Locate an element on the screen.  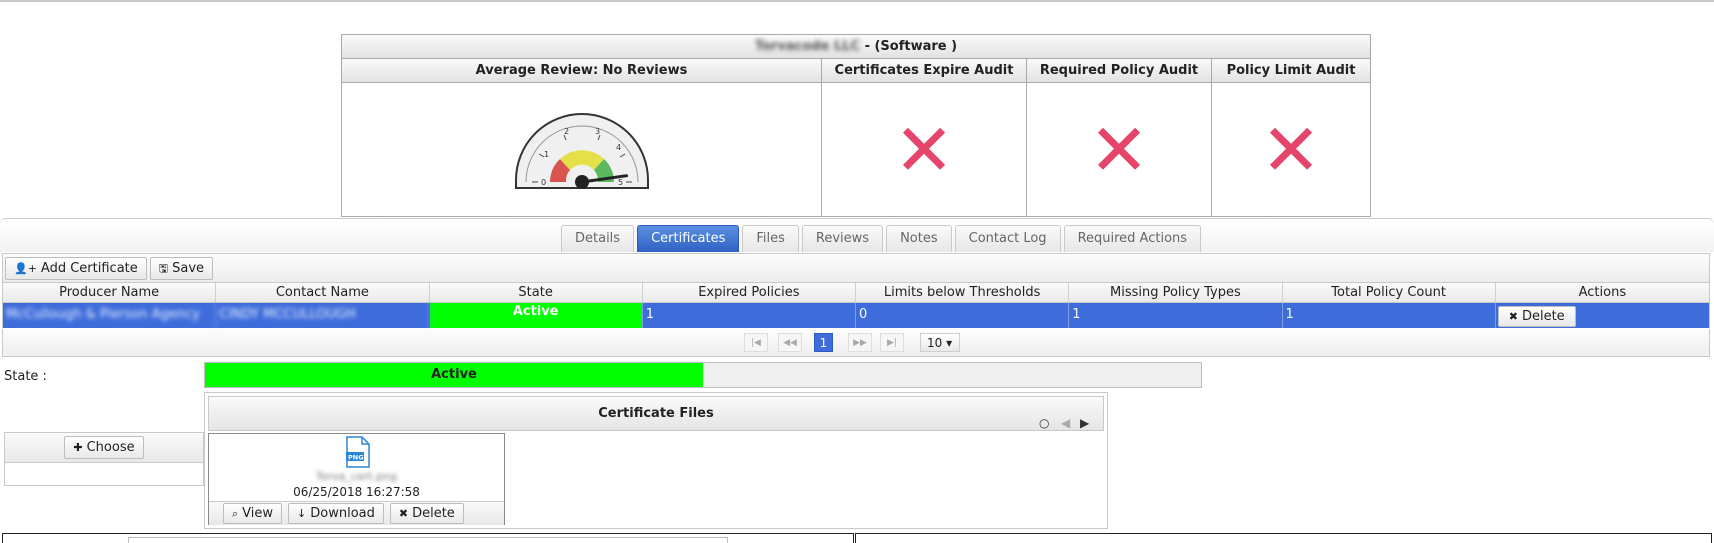
delete-label: Delete is located at coordinates (1543, 316).